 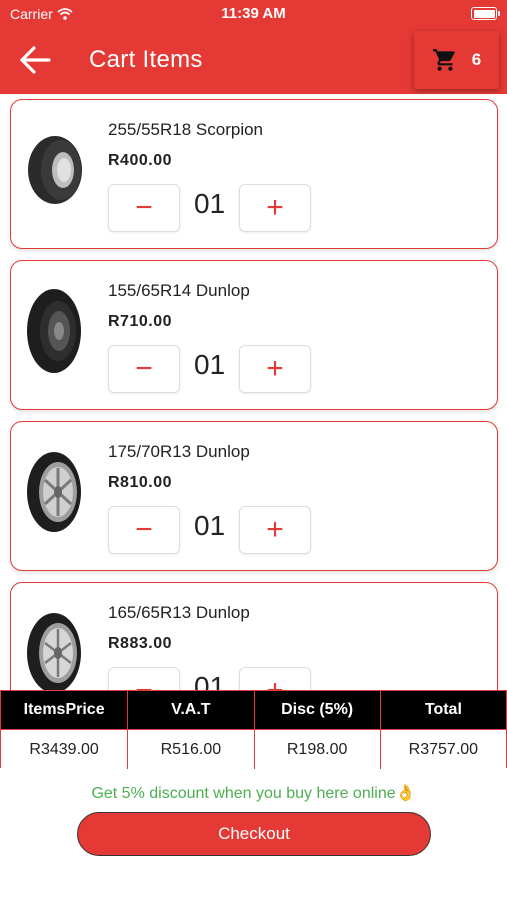 I want to click on item-name: 165/65R13 Dunlop, so click(x=179, y=612).